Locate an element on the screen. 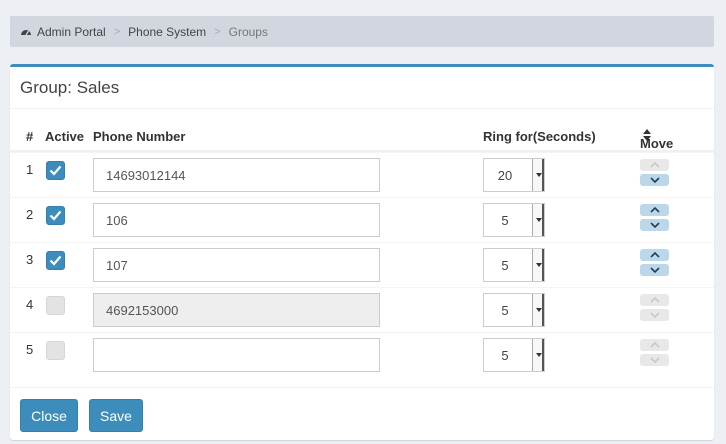  header-active: Active is located at coordinates (65, 136).